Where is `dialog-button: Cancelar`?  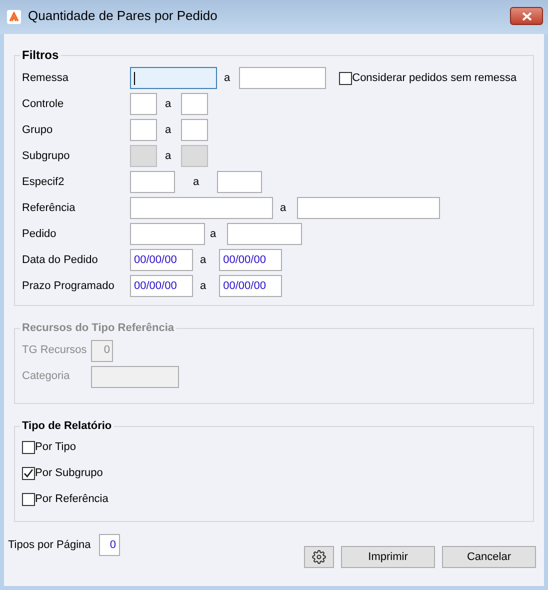 dialog-button: Cancelar is located at coordinates (489, 557).